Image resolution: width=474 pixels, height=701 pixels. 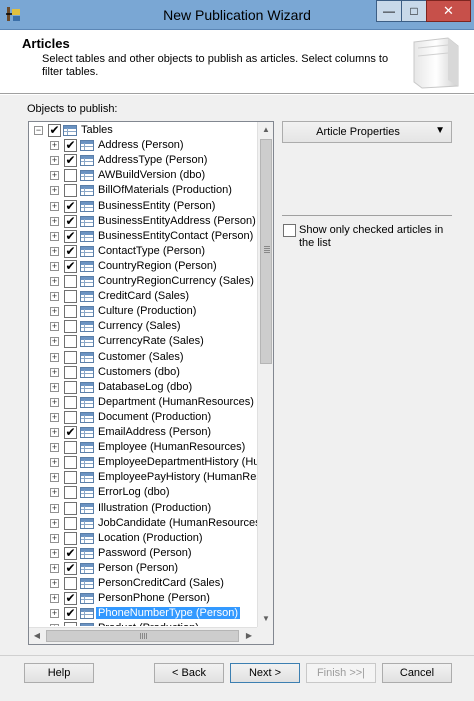 I want to click on tree-item: + DatabaseLog (dbo), so click(x=143, y=387).